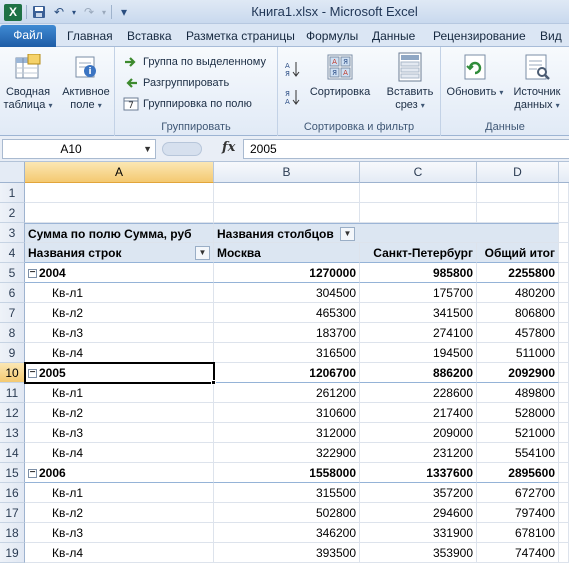 This screenshot has height=564, width=569. I want to click on row-header: 15, so click(12, 473).